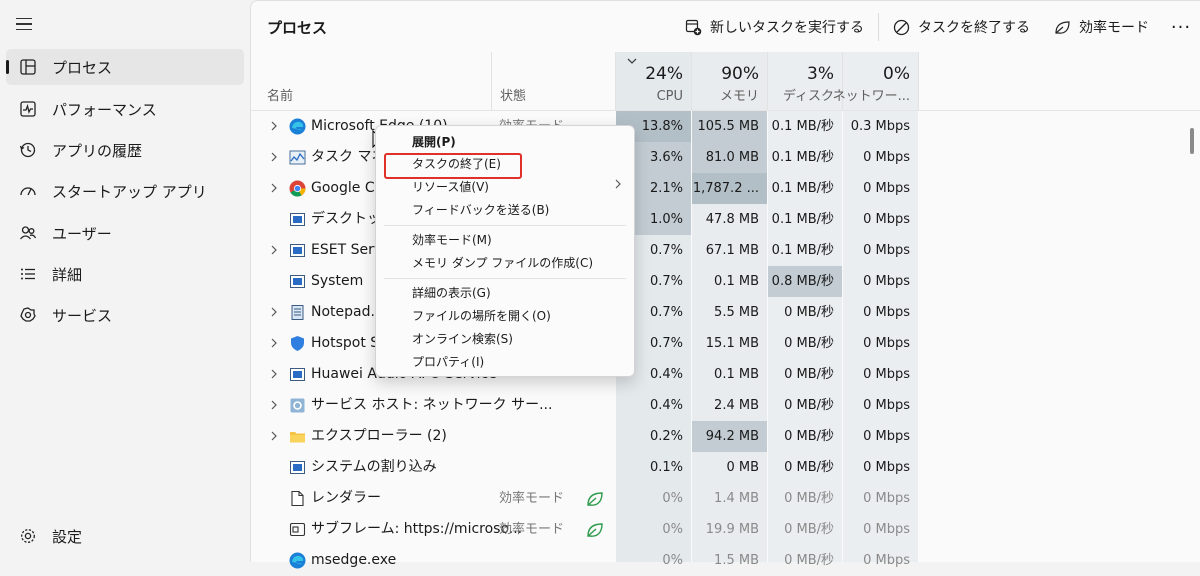 The width and height of the screenshot is (1200, 576). Describe the element at coordinates (125, 191) in the screenshot. I see `sidebar-item-startup: スタートアップ アプリ` at that location.